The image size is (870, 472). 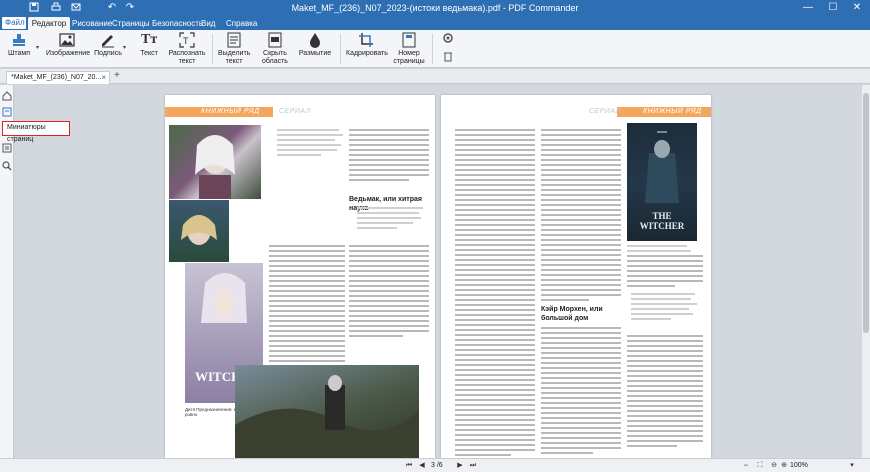 What do you see at coordinates (7, 166) in the screenshot?
I see `search-icon` at bounding box center [7, 166].